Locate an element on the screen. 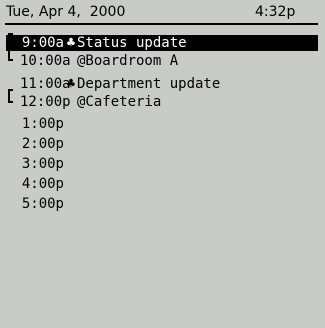 This screenshot has height=328, width=325. header-date: Tue, Apr 4, 2000 is located at coordinates (65, 12).